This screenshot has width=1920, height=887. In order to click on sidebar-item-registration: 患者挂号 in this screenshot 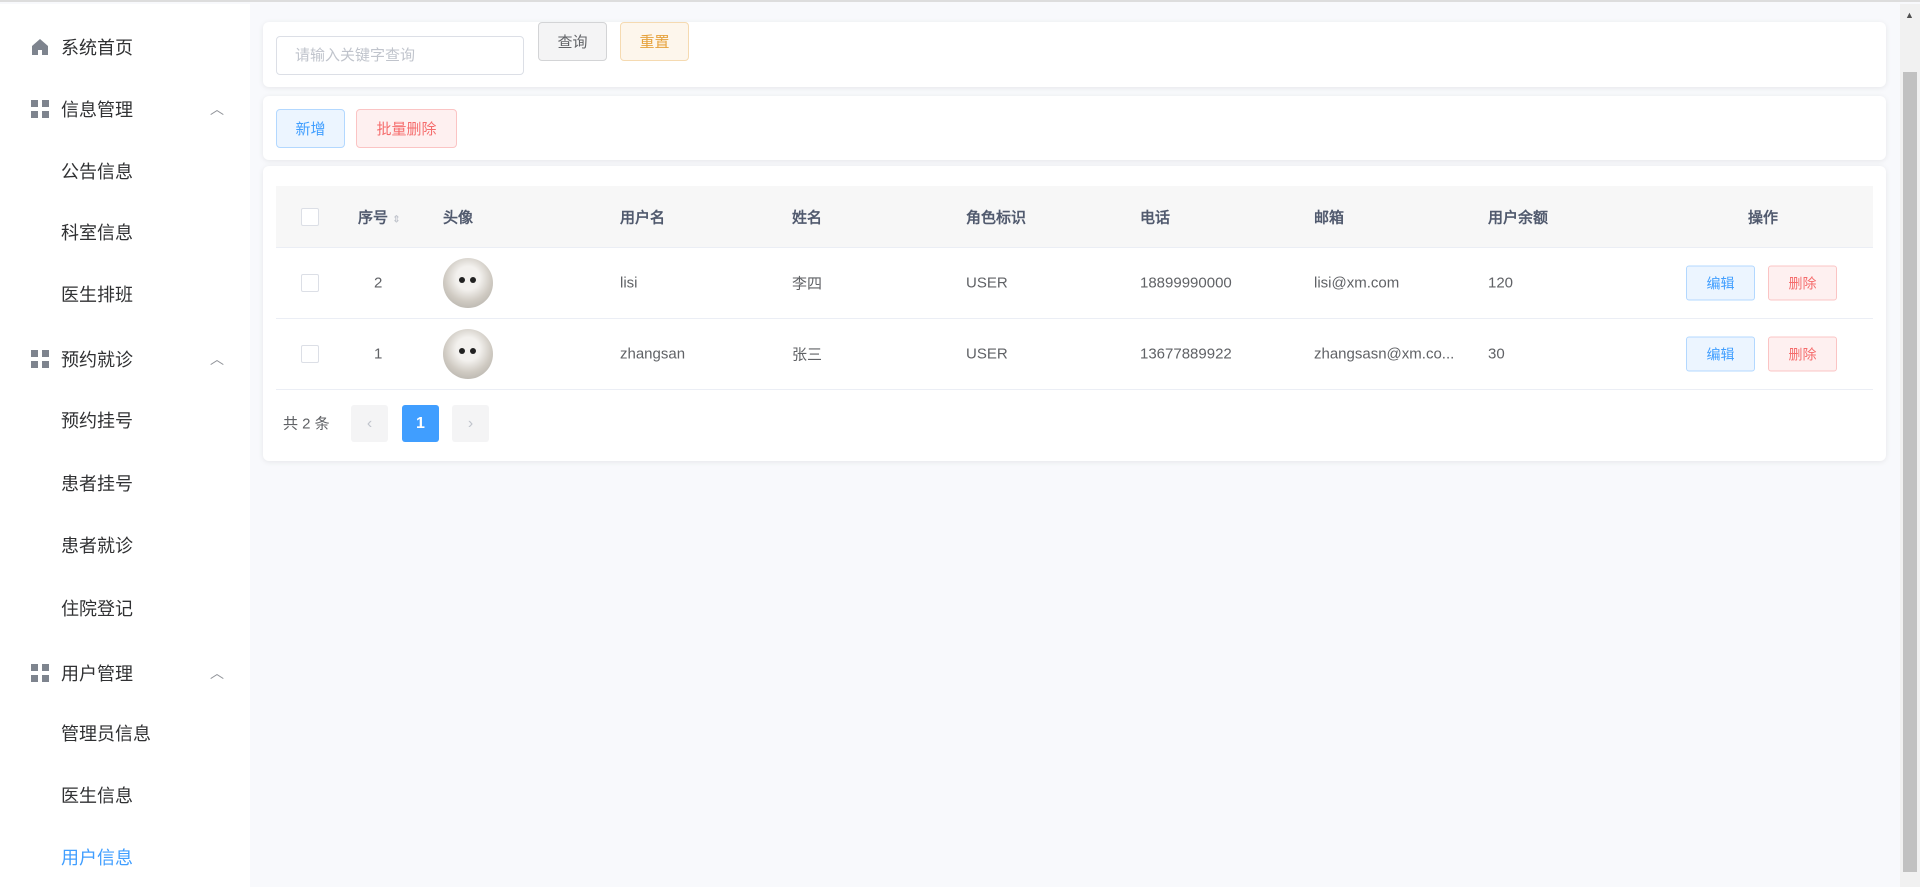, I will do `click(125, 483)`.